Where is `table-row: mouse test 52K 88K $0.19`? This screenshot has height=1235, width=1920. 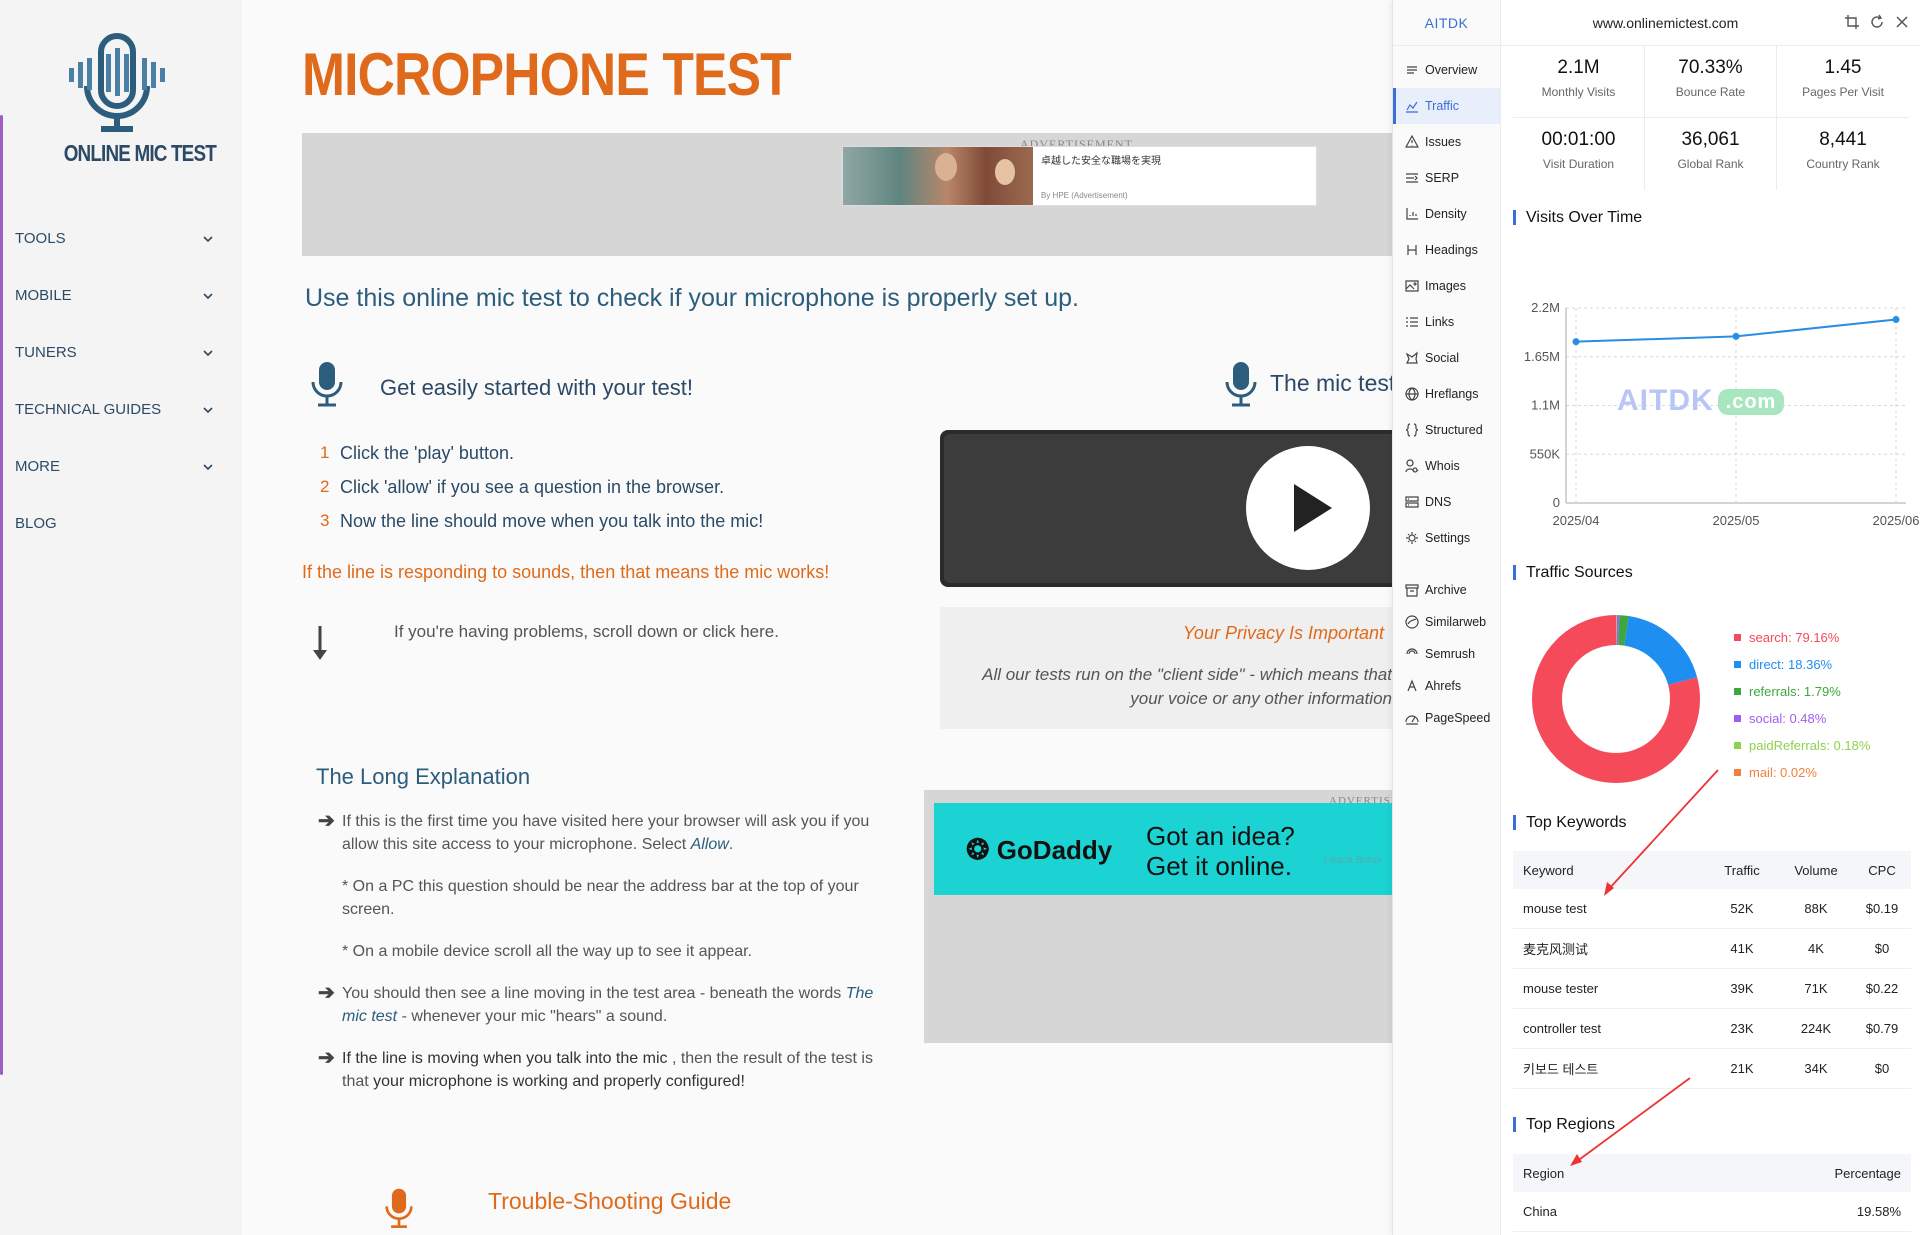 table-row: mouse test 52K 88K $0.19 is located at coordinates (1712, 909).